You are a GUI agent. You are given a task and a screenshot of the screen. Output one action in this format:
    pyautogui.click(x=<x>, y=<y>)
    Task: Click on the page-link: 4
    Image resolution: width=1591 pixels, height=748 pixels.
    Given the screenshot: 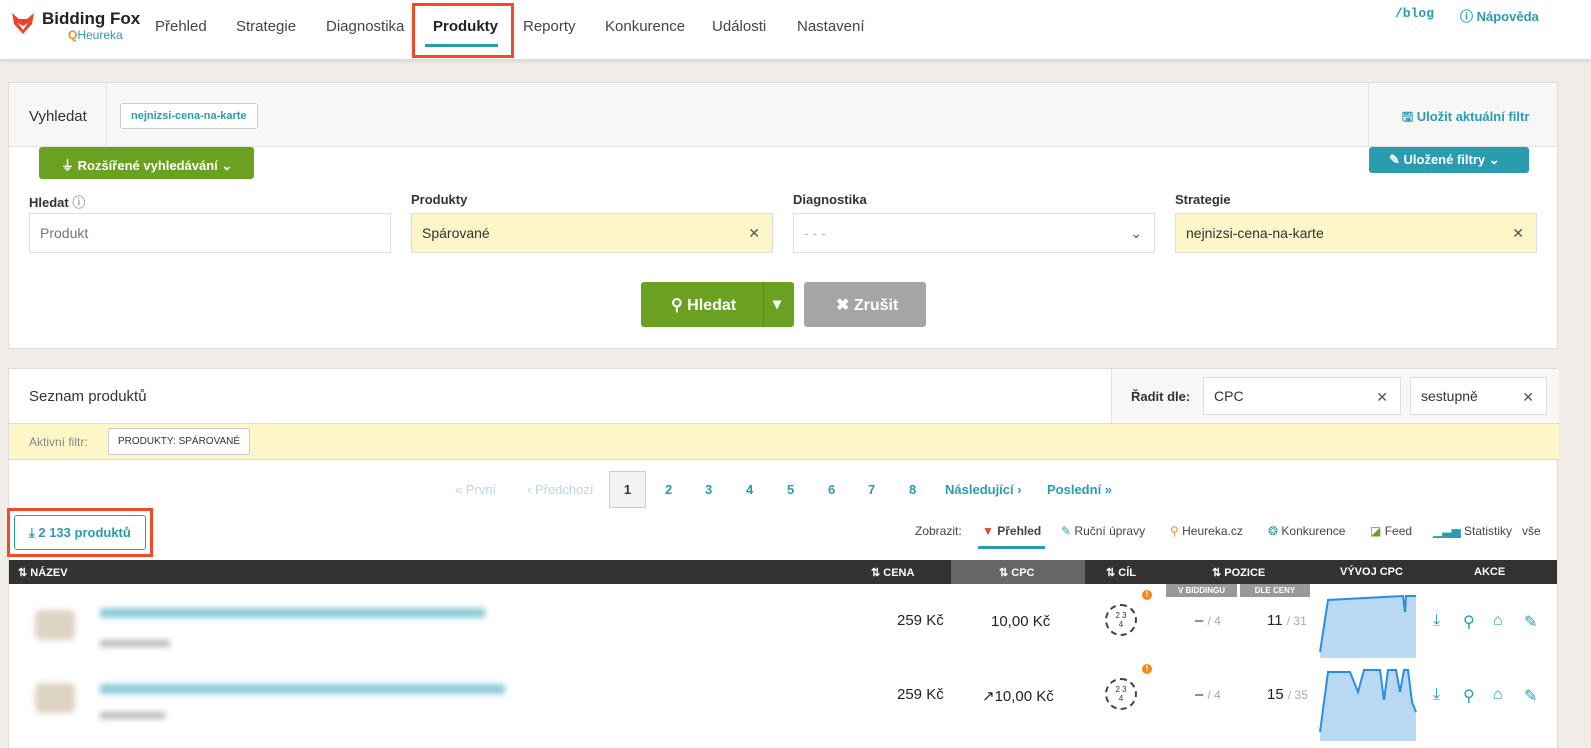 What is the action you would take?
    pyautogui.click(x=749, y=489)
    